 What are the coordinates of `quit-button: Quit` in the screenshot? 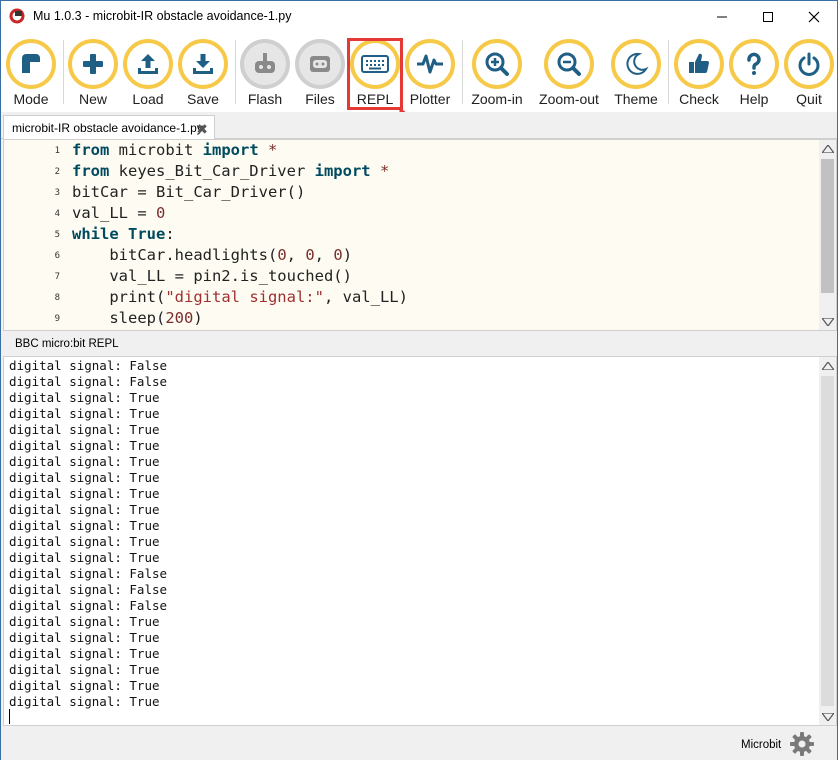 It's located at (809, 75).